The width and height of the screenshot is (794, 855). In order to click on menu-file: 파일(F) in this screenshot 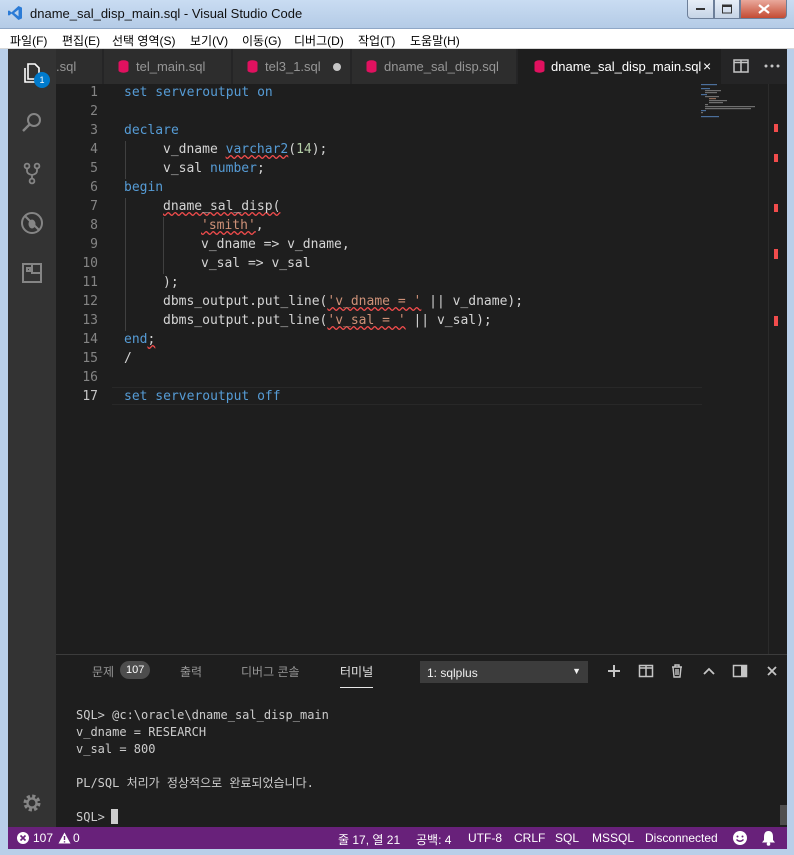, I will do `click(28, 40)`.